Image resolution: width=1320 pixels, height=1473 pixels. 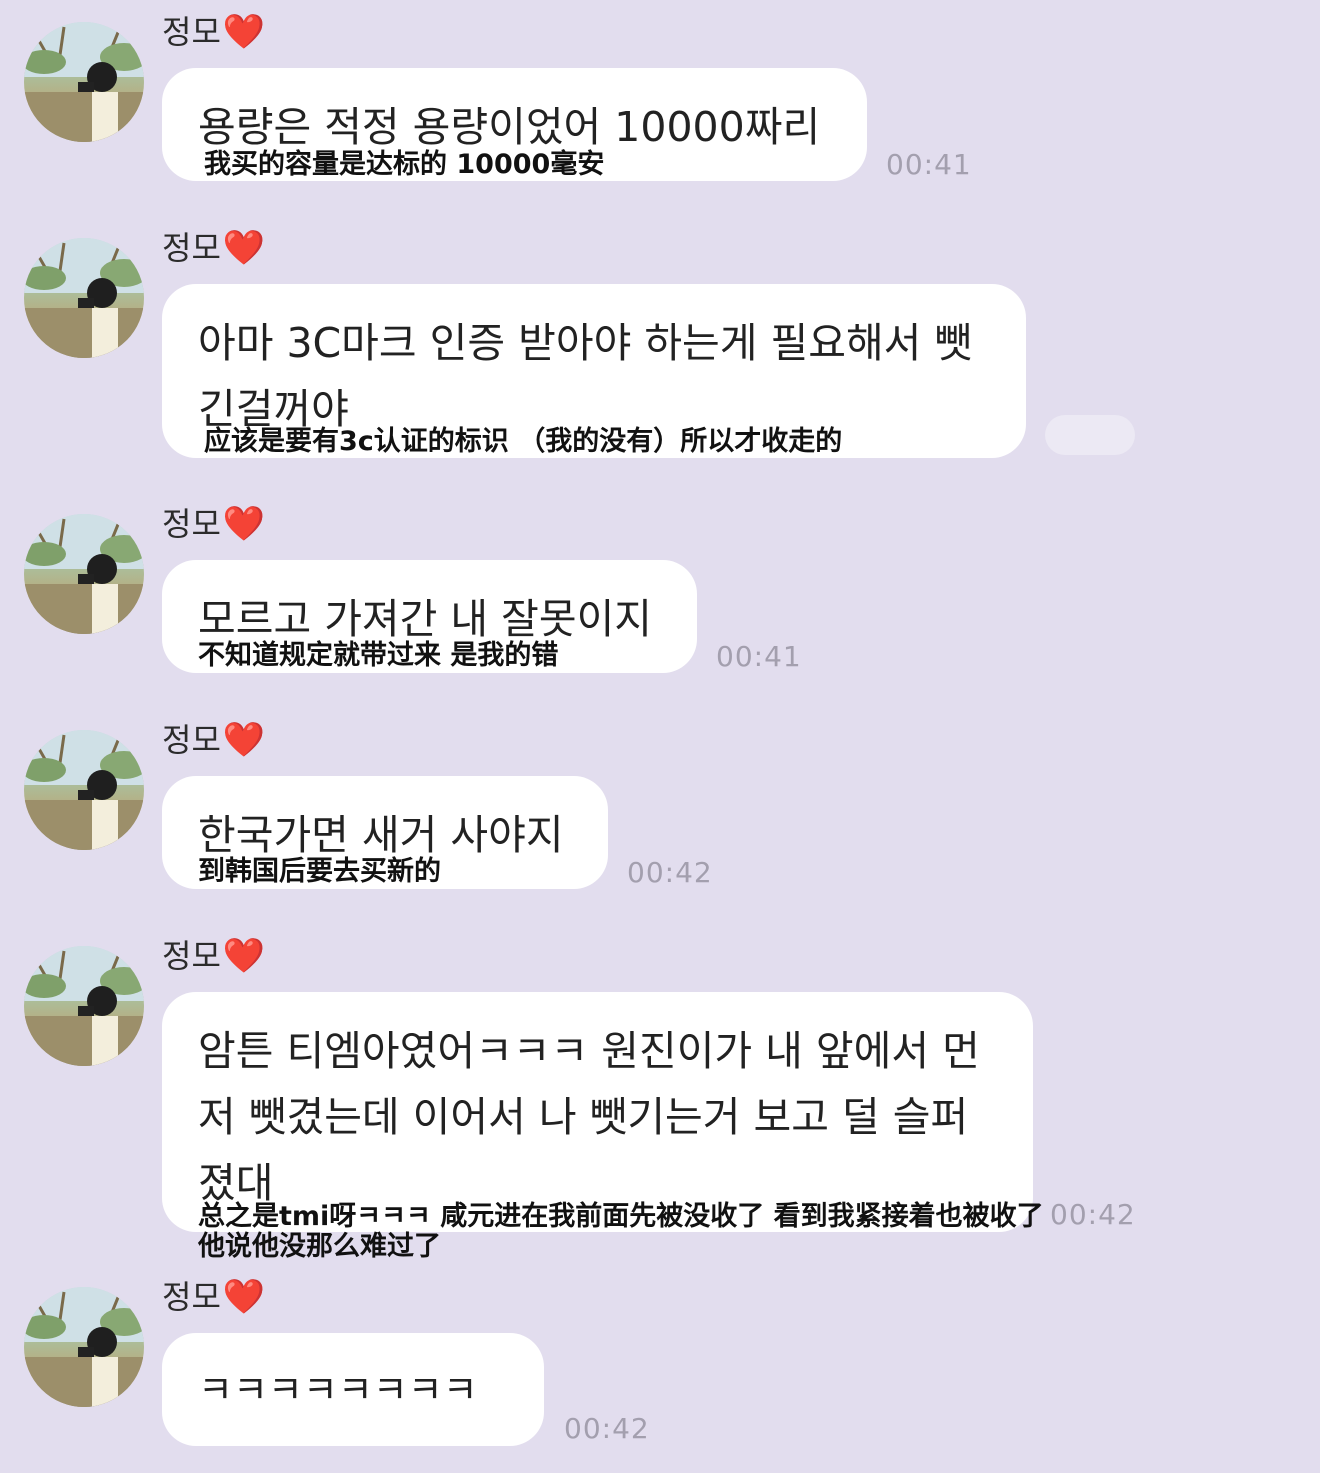 I want to click on message-text: ㅋㅋㅋㅋㅋㅋㅋㅋ, so click(x=338, y=1390).